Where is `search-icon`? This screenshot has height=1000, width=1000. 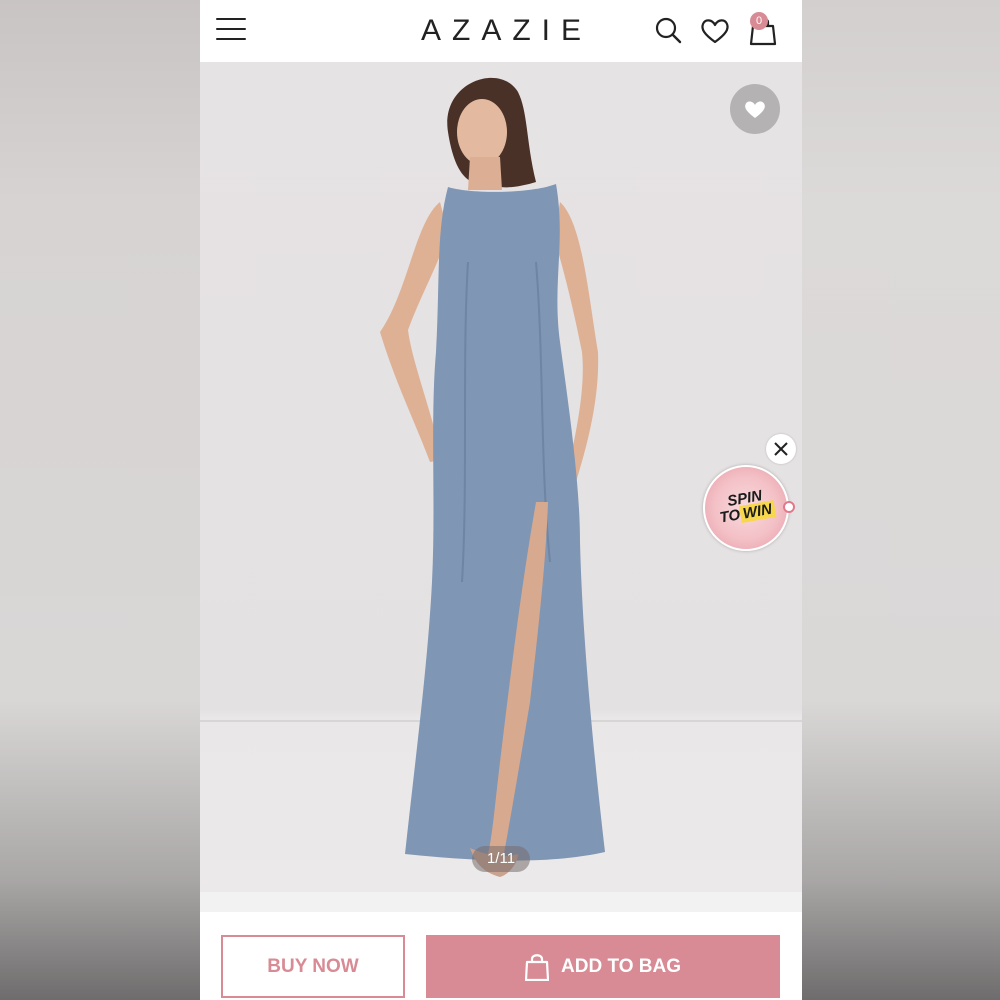
search-icon is located at coordinates (669, 31).